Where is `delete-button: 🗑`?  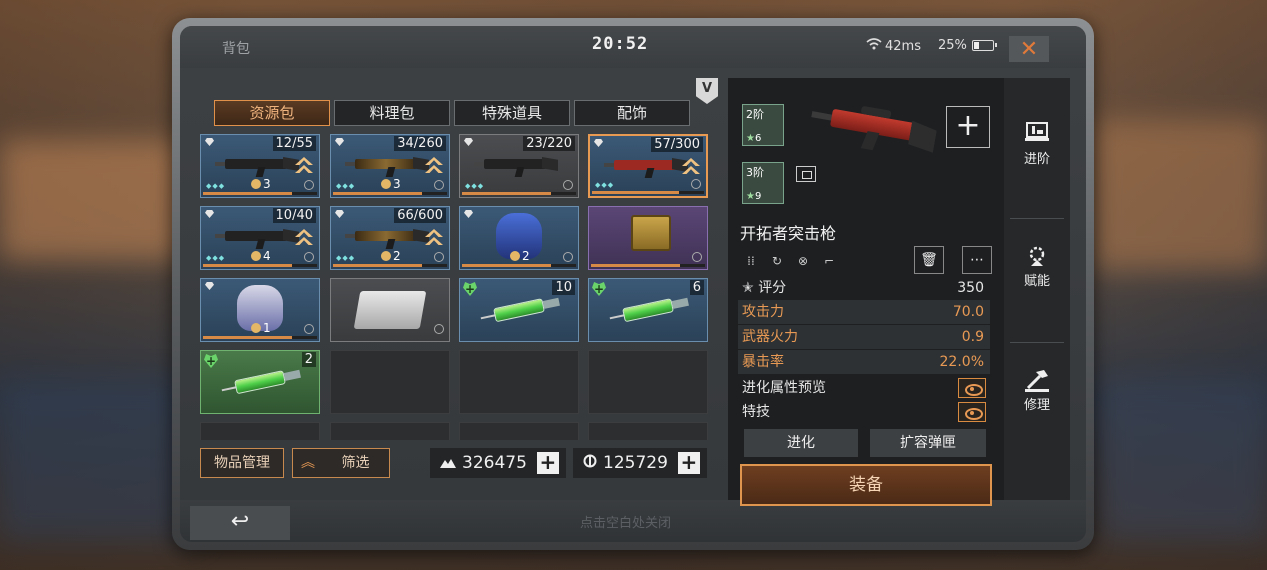 delete-button: 🗑 is located at coordinates (929, 260).